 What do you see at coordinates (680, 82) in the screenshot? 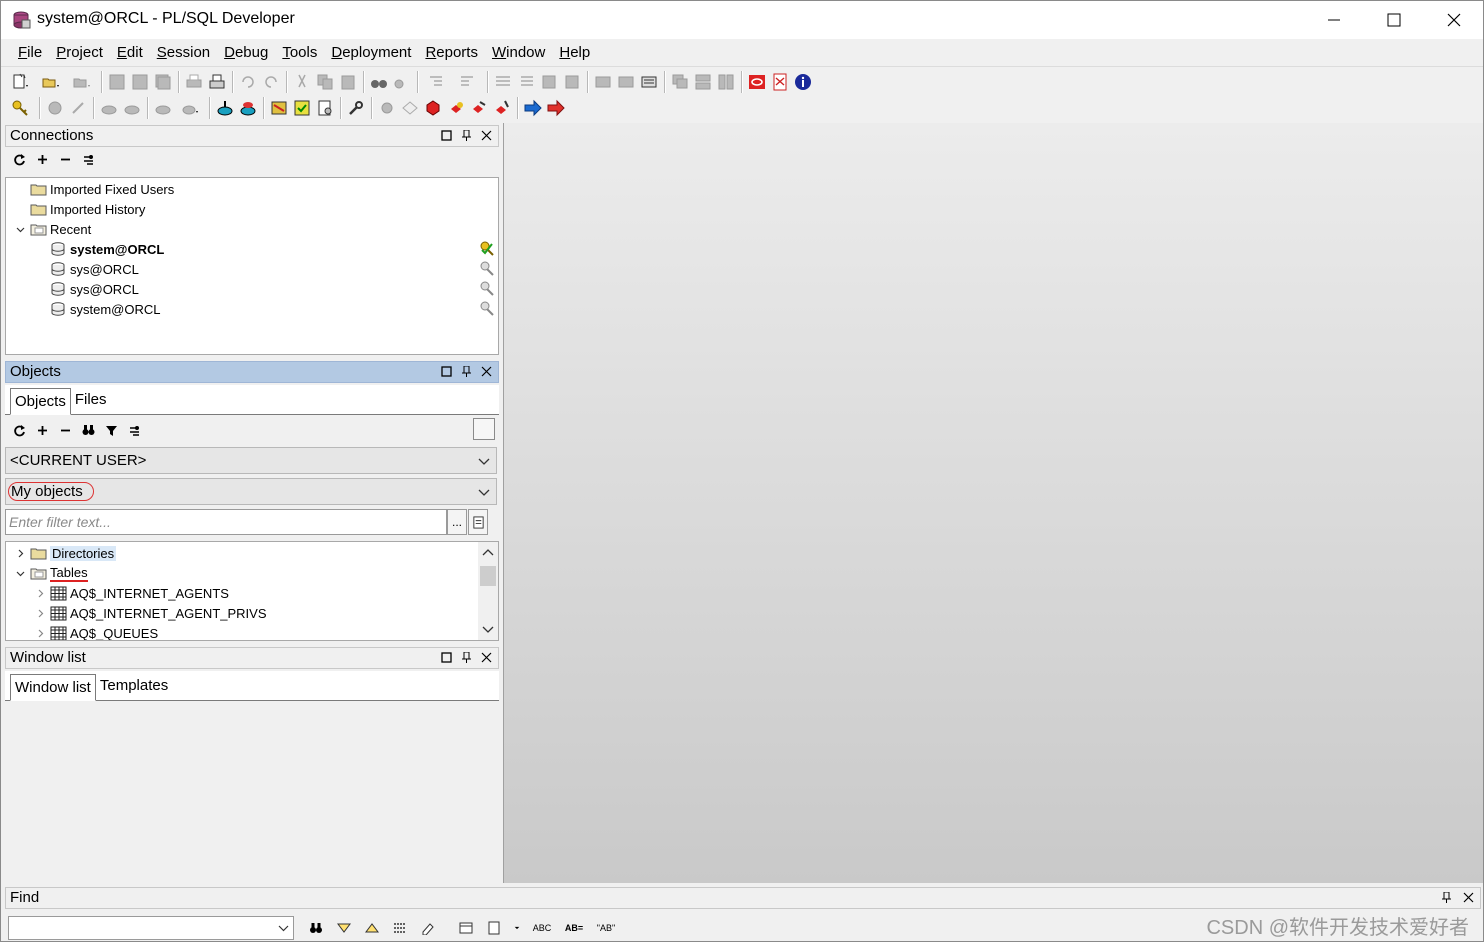
I see `cascade-button` at bounding box center [680, 82].